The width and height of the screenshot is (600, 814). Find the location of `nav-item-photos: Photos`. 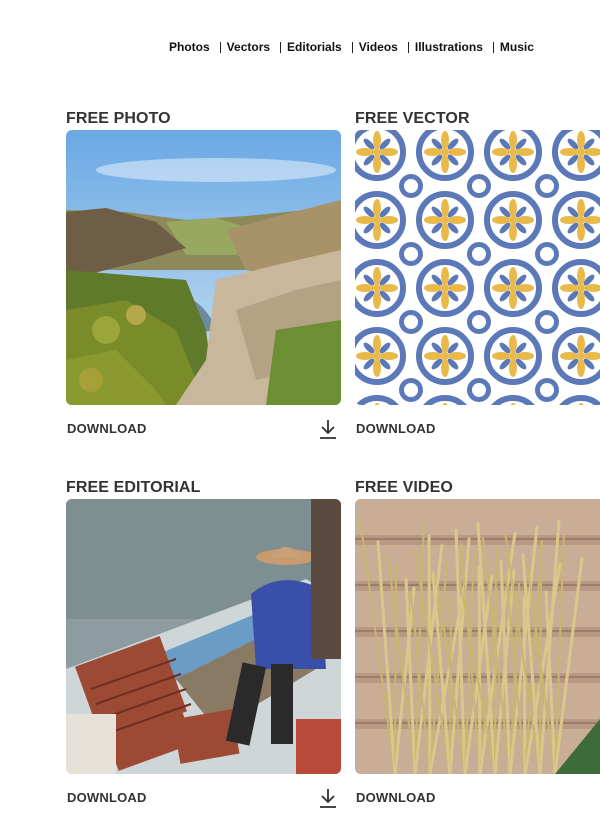

nav-item-photos: Photos is located at coordinates (189, 47).